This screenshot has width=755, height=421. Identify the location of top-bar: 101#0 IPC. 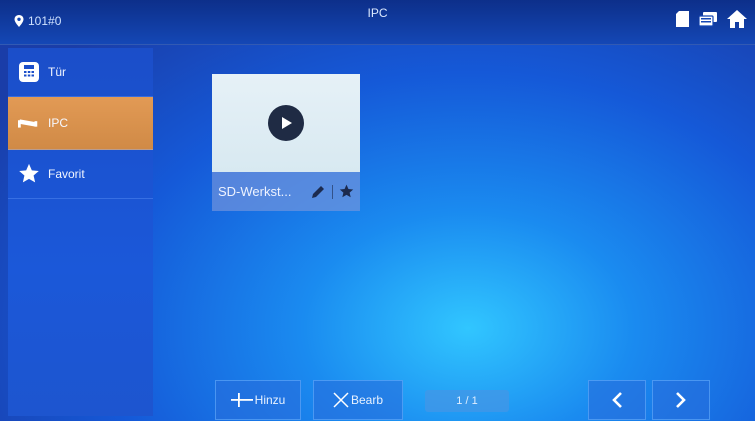
(377, 22).